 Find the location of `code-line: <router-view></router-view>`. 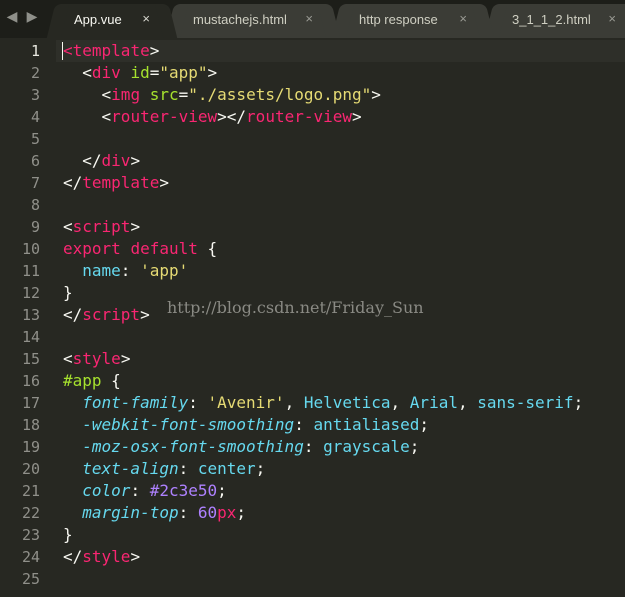

code-line: <router-view></router-view> is located at coordinates (212, 117).